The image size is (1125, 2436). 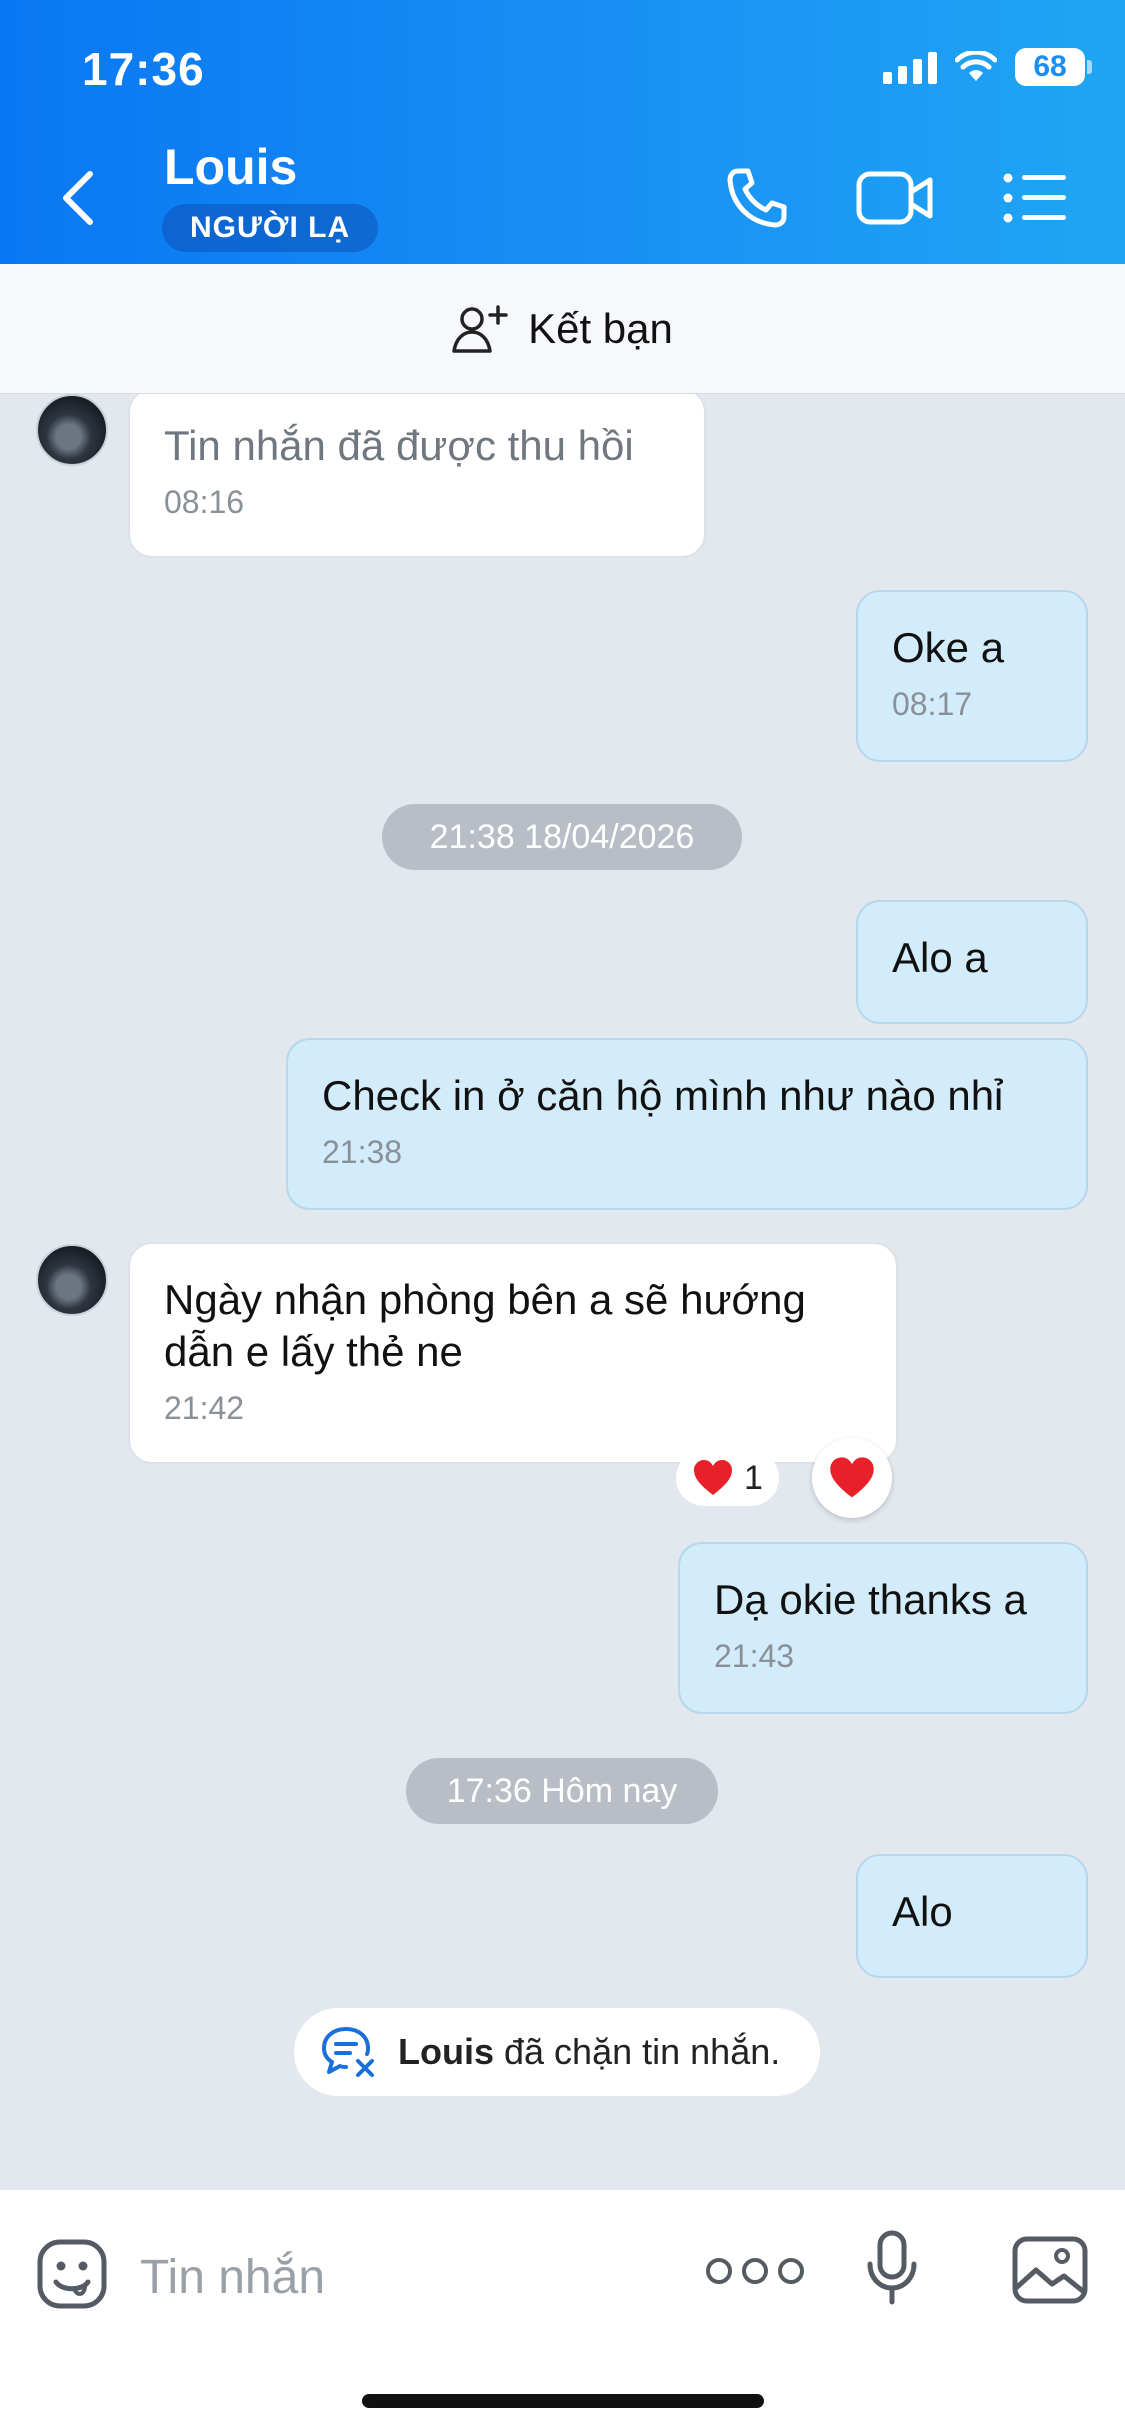 I want to click on back-icon, so click(x=78, y=198).